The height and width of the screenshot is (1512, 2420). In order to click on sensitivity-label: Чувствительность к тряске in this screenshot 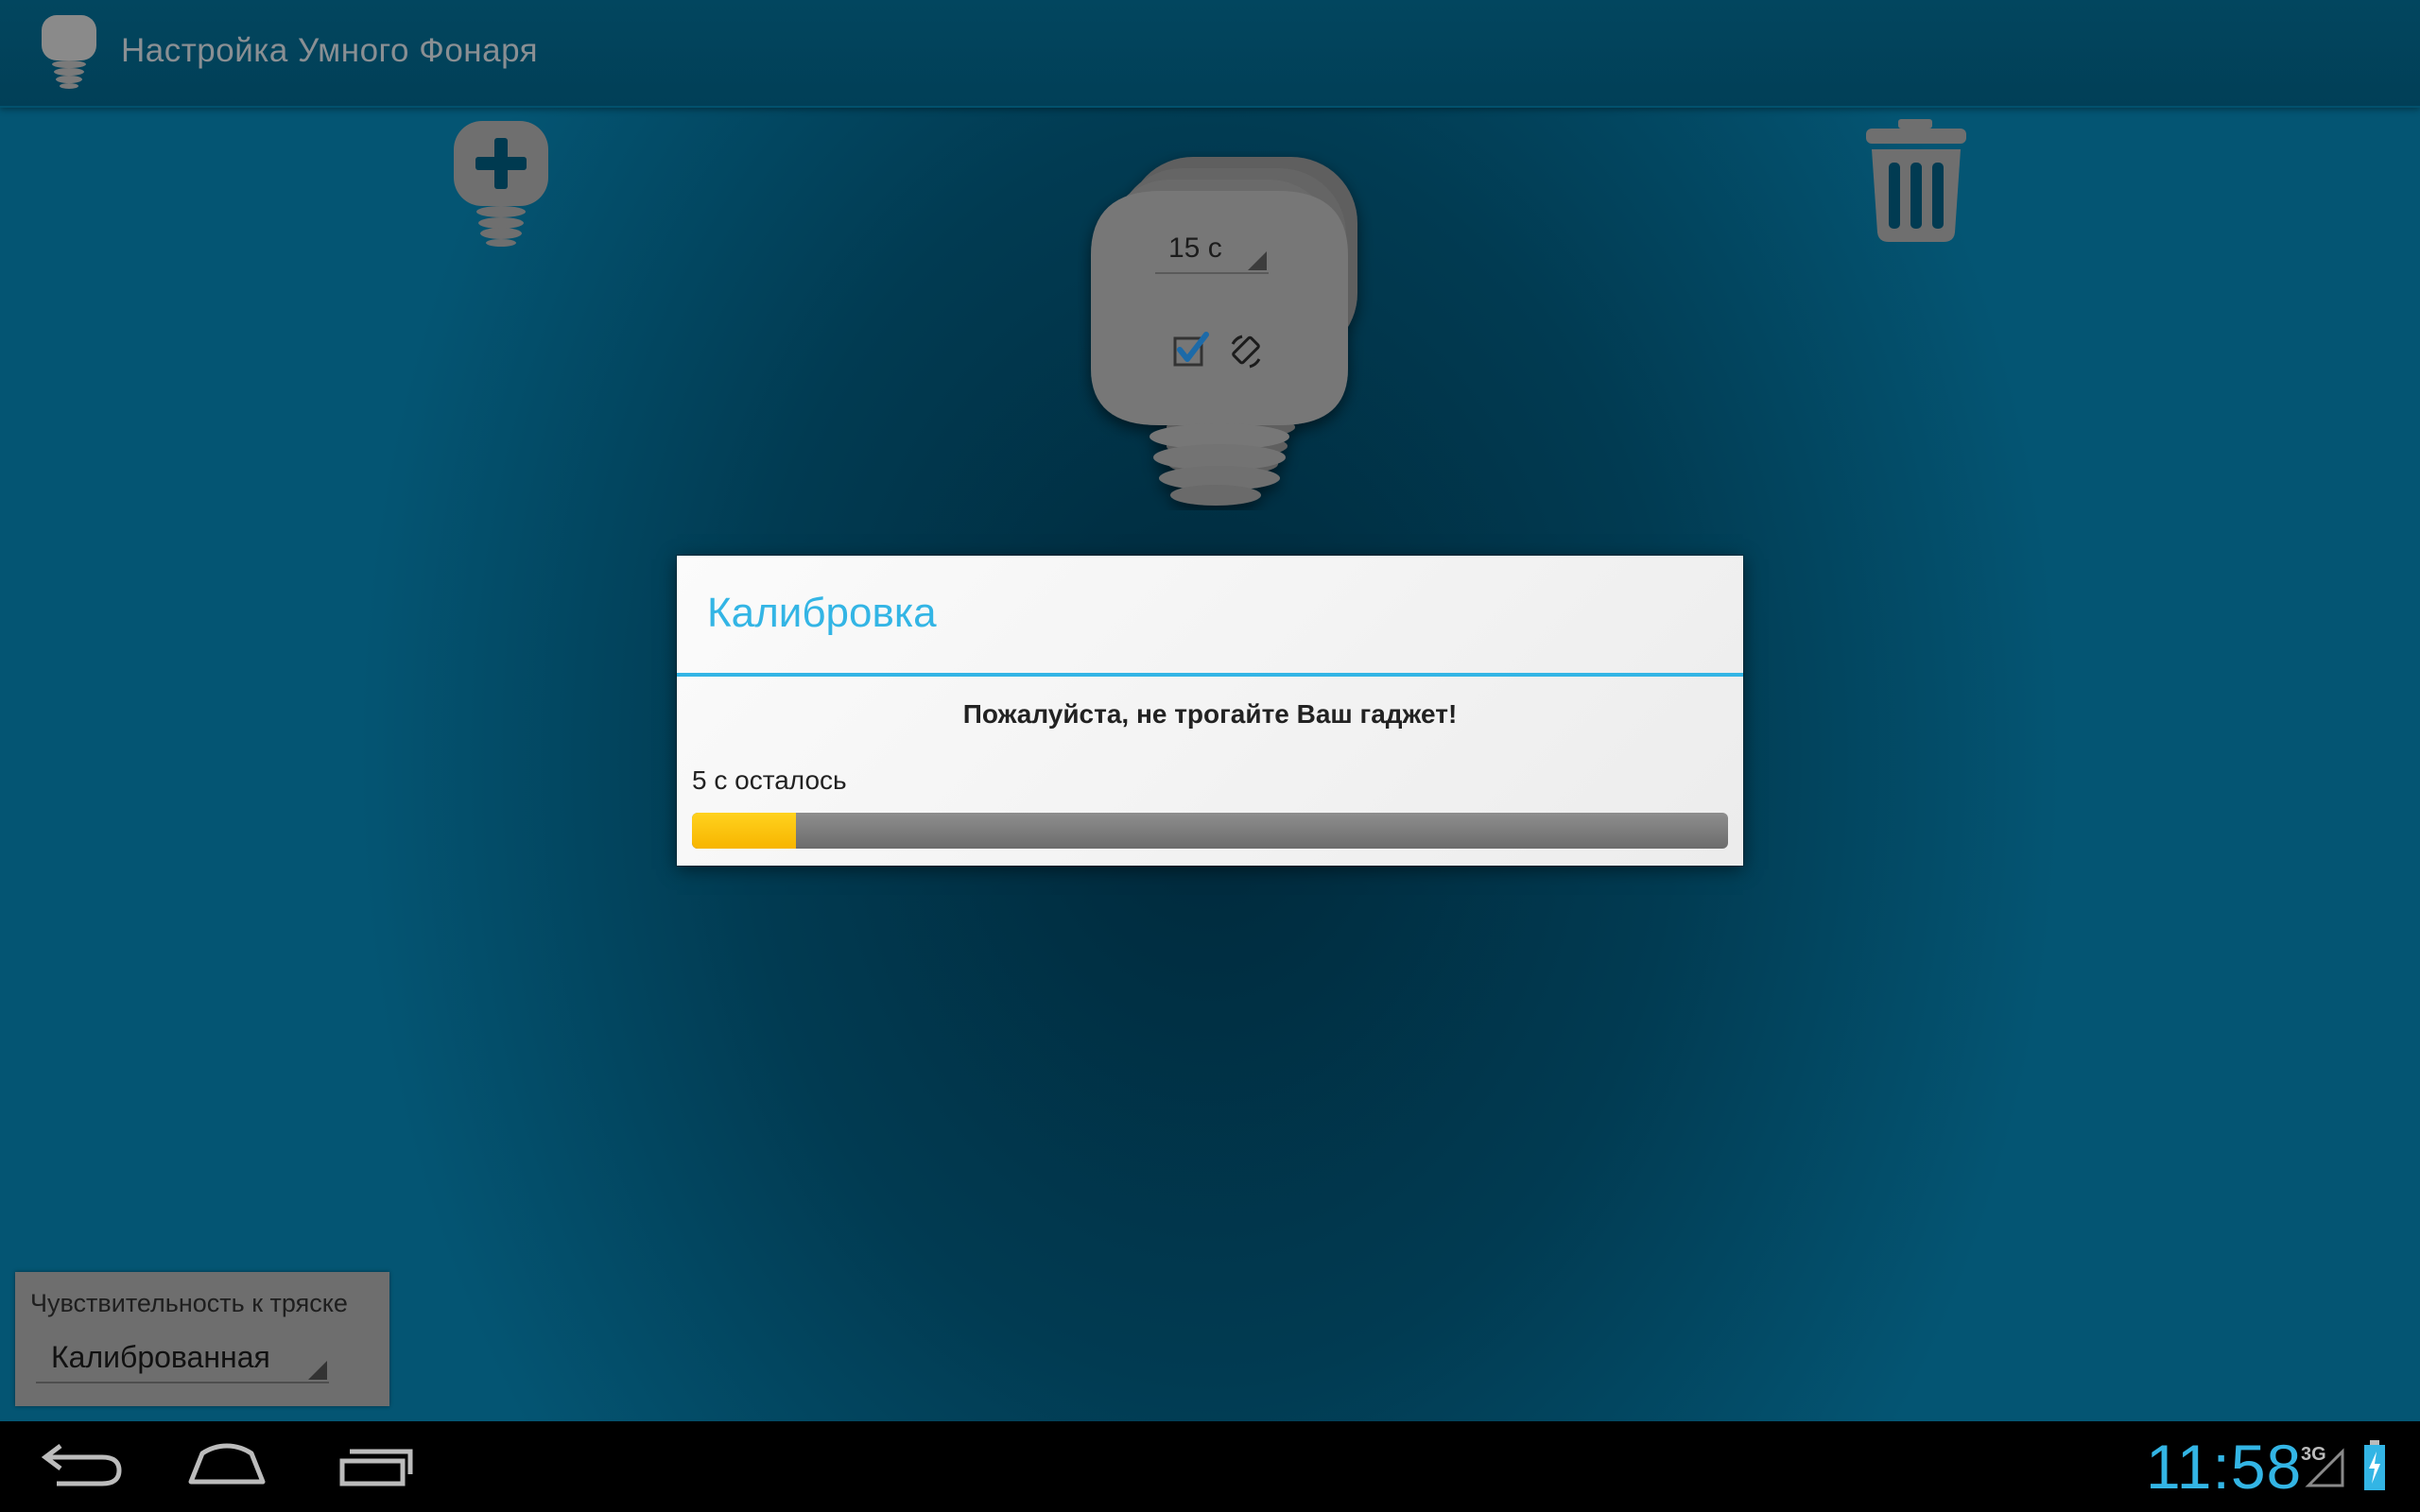, I will do `click(189, 1303)`.